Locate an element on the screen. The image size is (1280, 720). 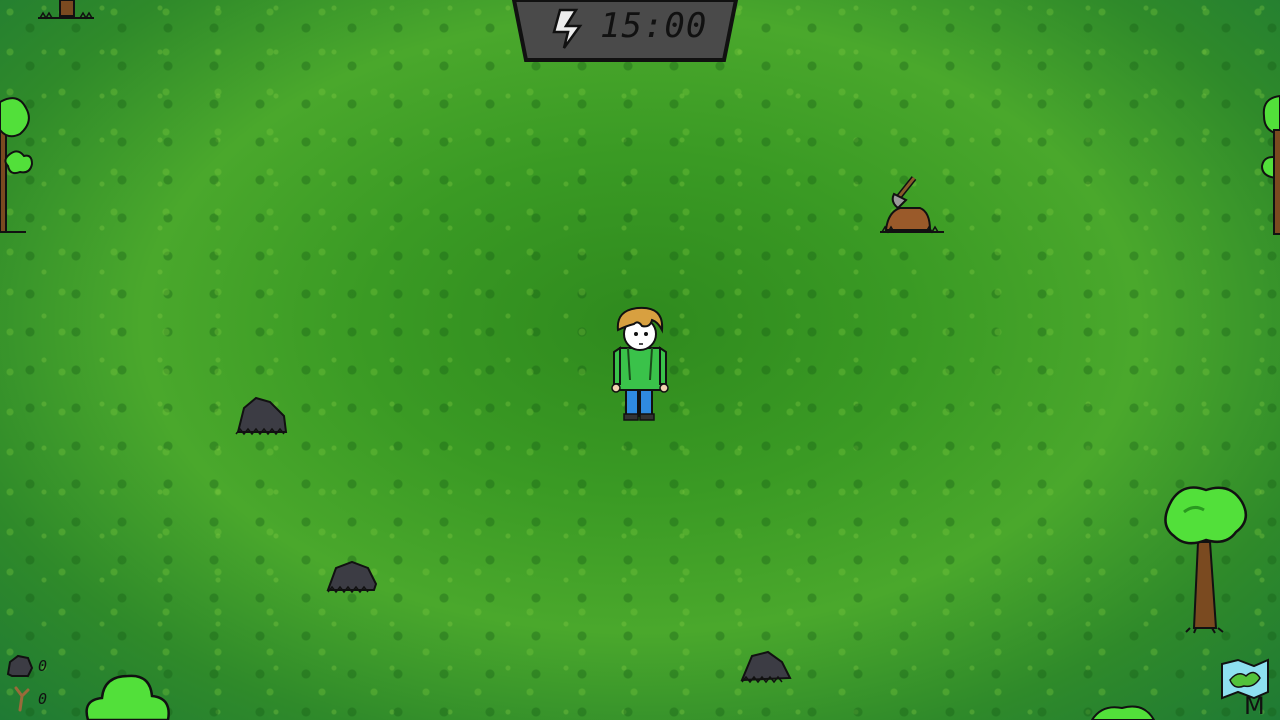
stone-icon is located at coordinates (20, 665).